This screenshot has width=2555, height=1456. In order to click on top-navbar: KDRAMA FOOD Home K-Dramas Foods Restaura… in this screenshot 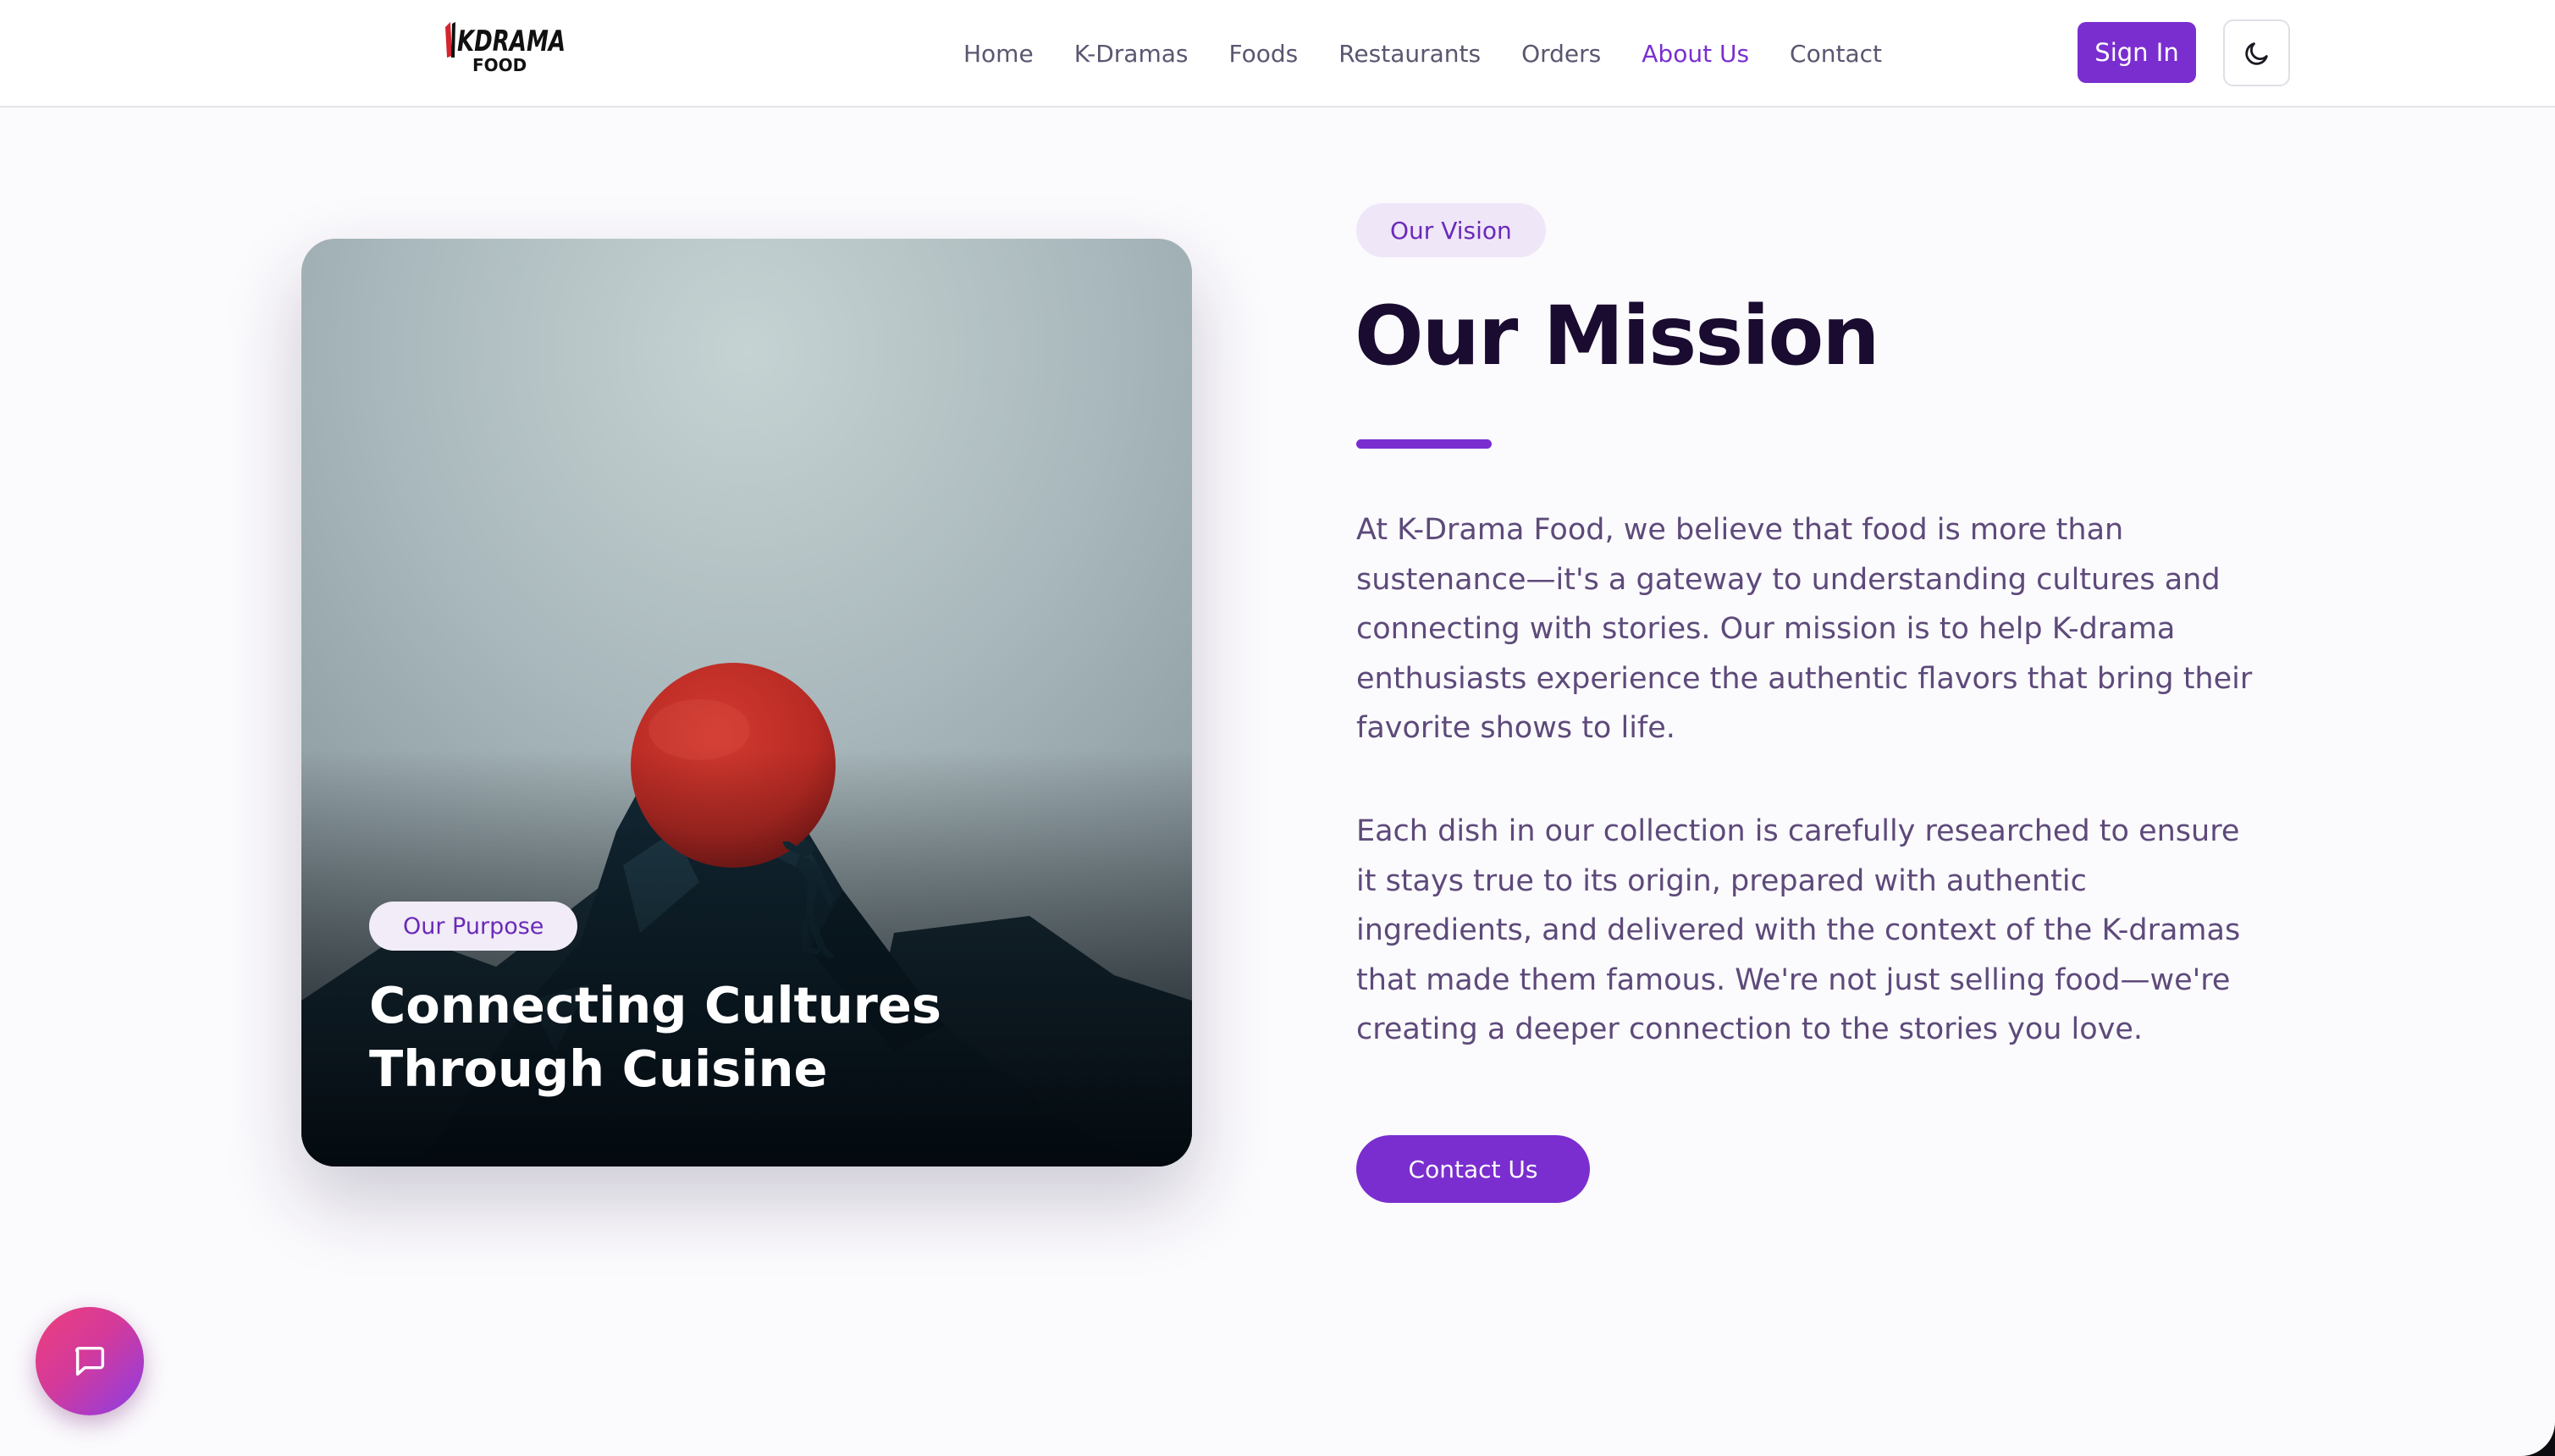, I will do `click(1277, 54)`.